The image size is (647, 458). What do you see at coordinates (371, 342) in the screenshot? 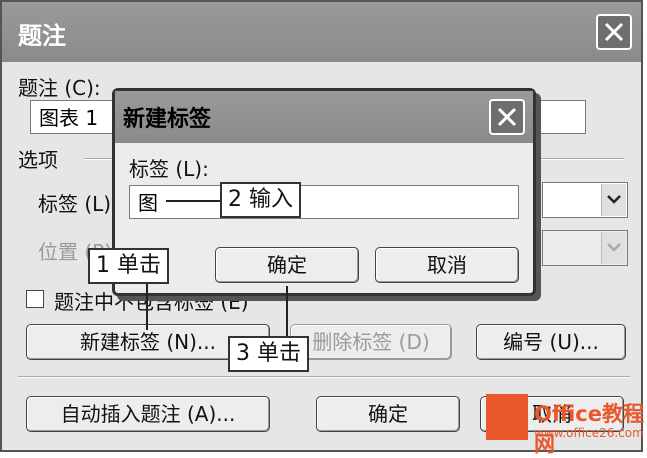
I see `delete-label-button: 删除标签 (D)` at bounding box center [371, 342].